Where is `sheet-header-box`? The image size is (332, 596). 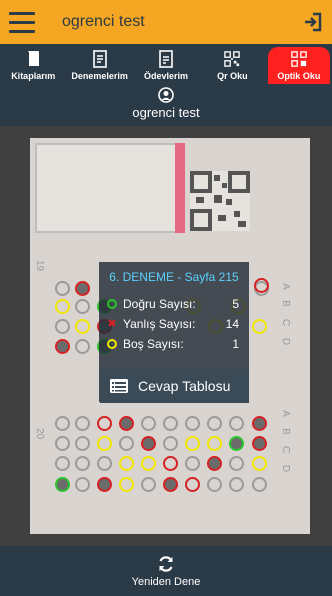 sheet-header-box is located at coordinates (110, 188).